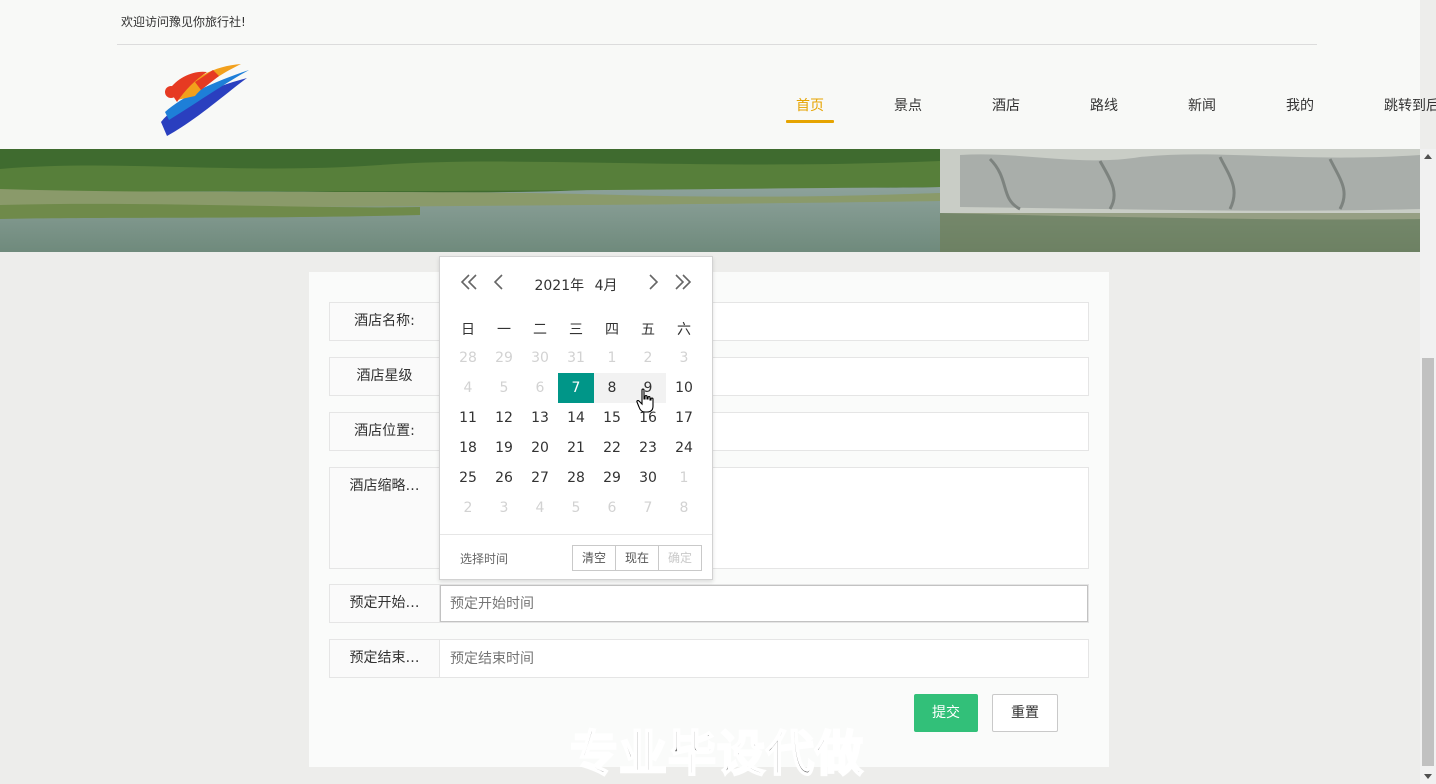  What do you see at coordinates (764, 603) in the screenshot?
I see `booking-start-input` at bounding box center [764, 603].